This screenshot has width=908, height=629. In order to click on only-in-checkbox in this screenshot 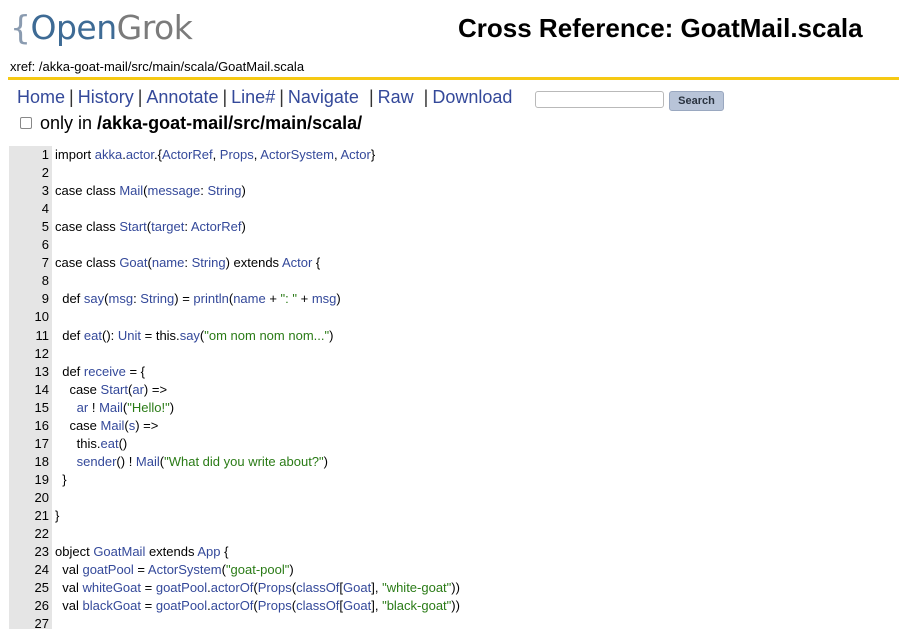, I will do `click(26, 123)`.